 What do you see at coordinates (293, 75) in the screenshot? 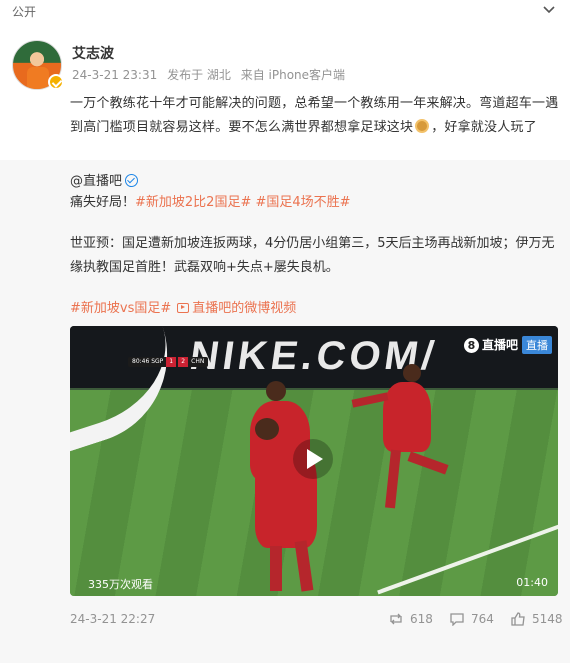
I see `post-source: 来自 iPhone客户端` at bounding box center [293, 75].